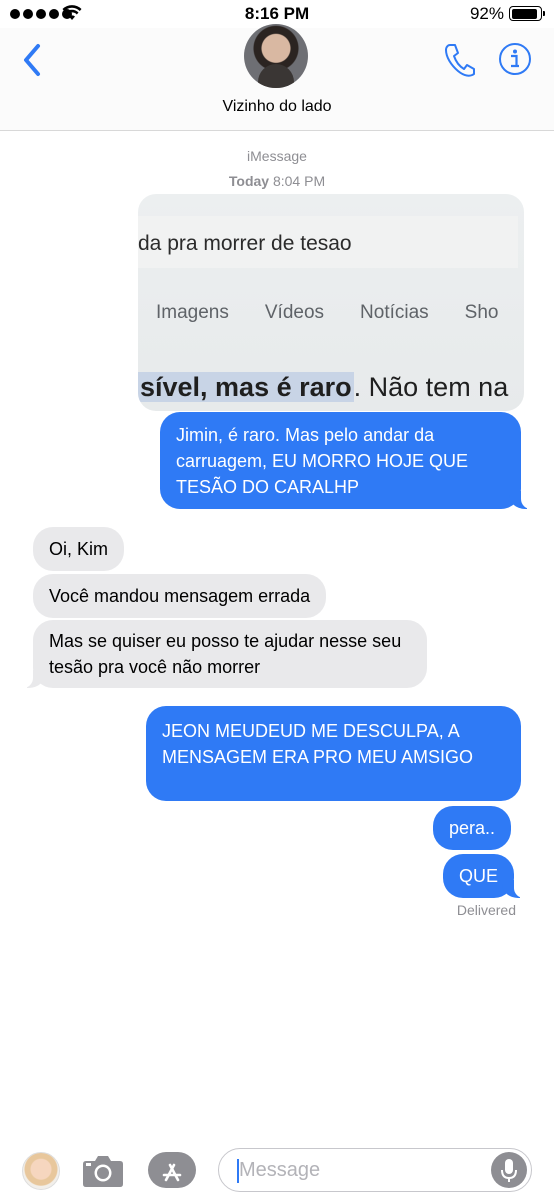 The width and height of the screenshot is (554, 1200). I want to click on input-bar, so click(277, 1170).